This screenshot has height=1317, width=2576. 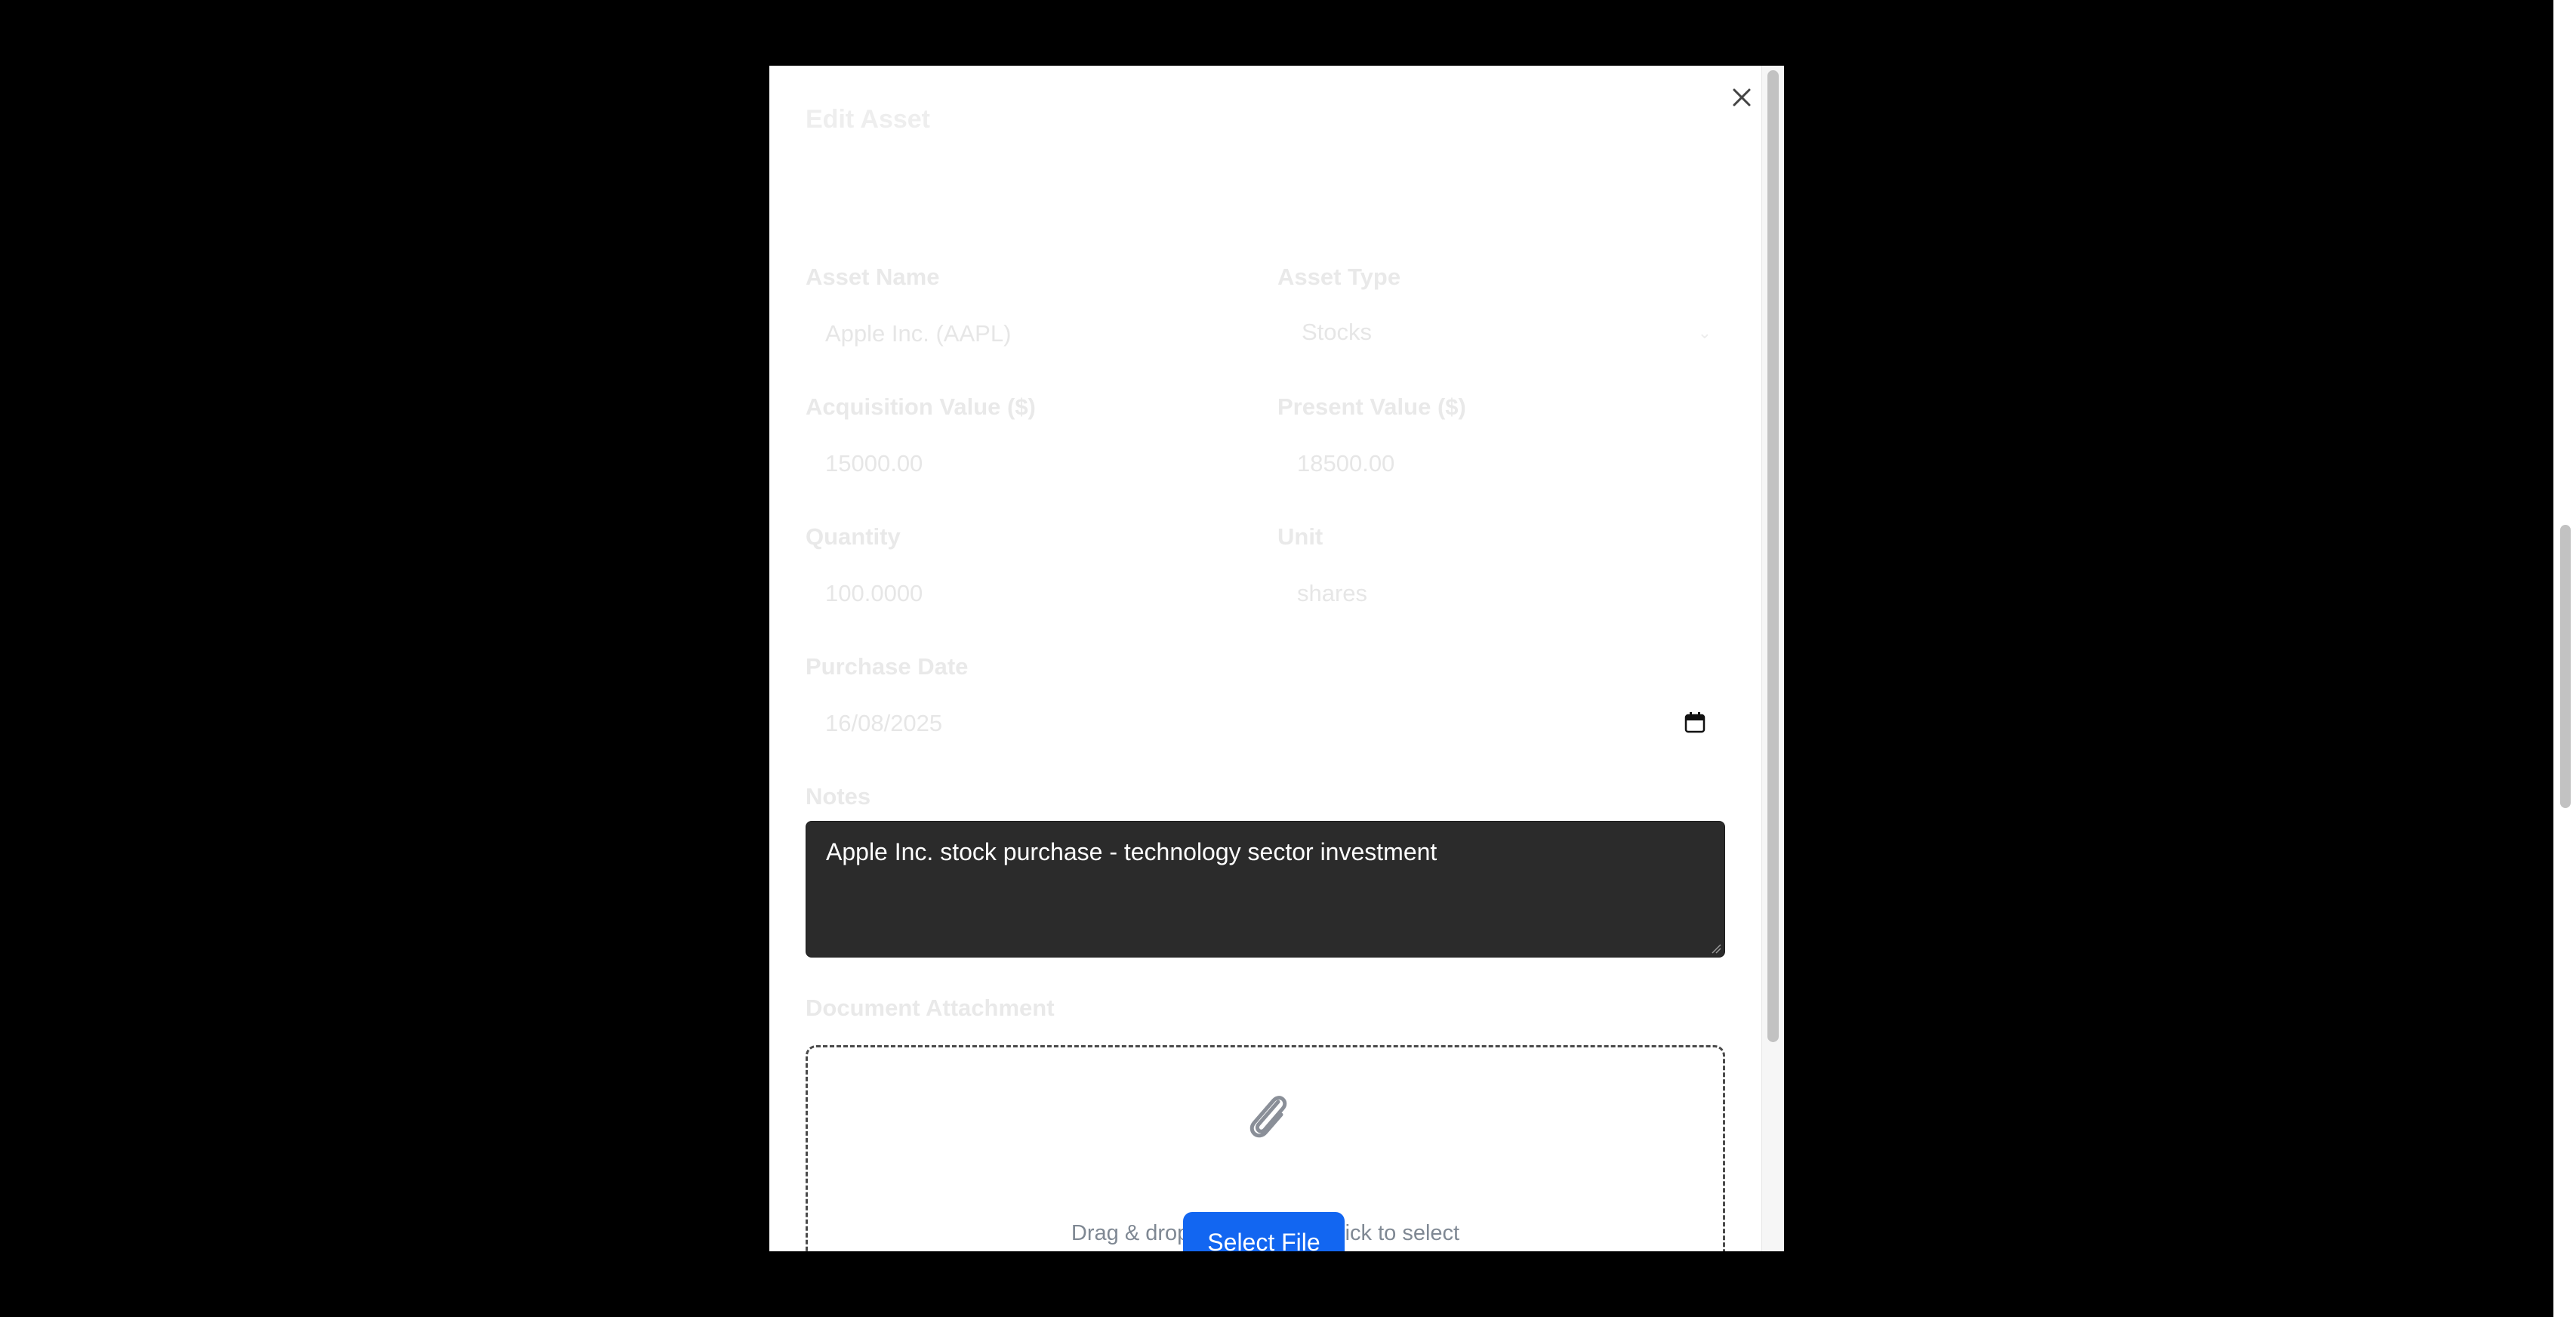 What do you see at coordinates (1028, 334) in the screenshot?
I see `asset-name-input: Apple Inc. (AAPL)` at bounding box center [1028, 334].